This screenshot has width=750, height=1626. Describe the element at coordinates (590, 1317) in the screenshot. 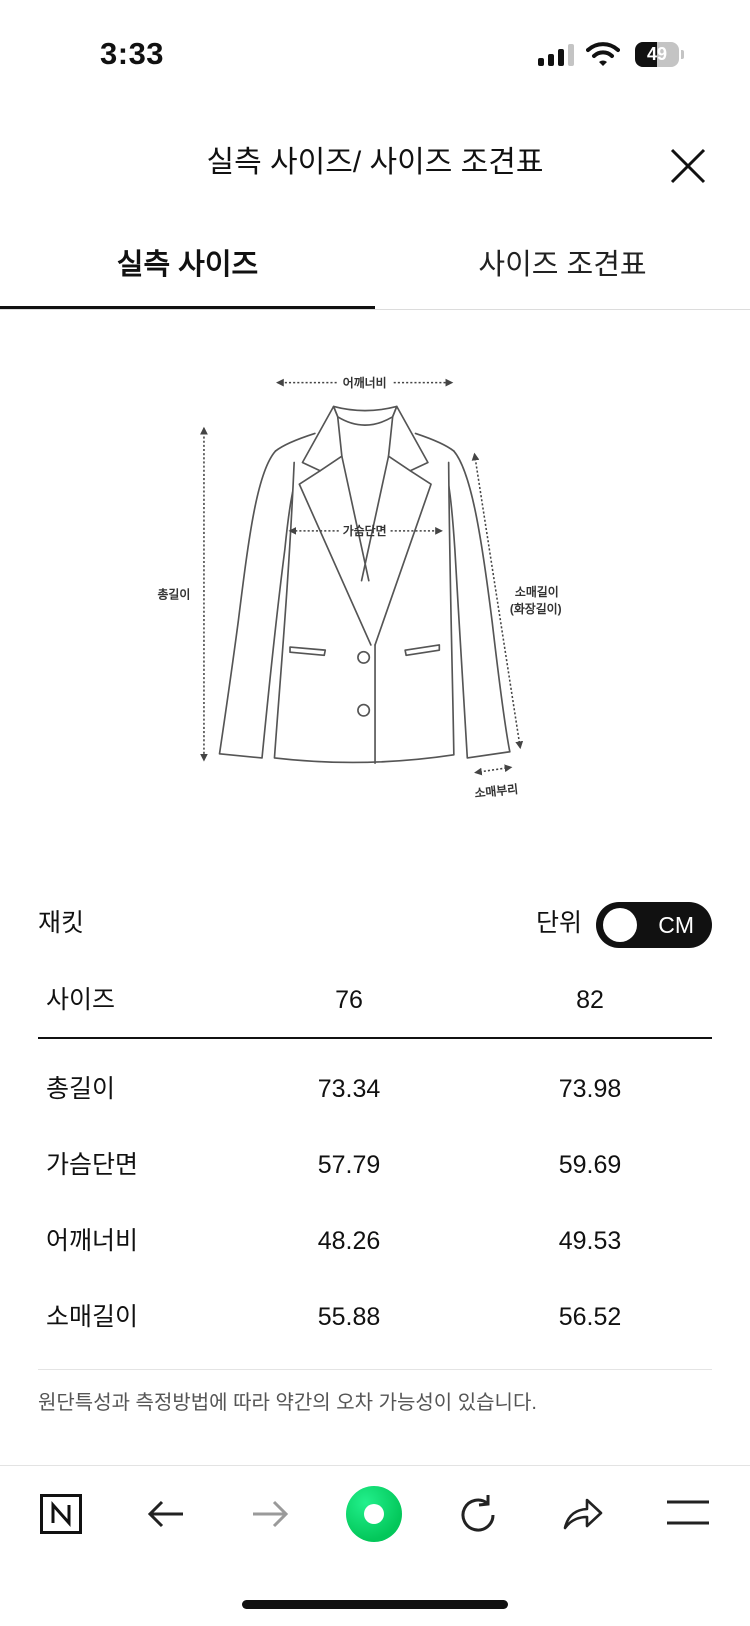

I see `row-value: 56.52` at that location.